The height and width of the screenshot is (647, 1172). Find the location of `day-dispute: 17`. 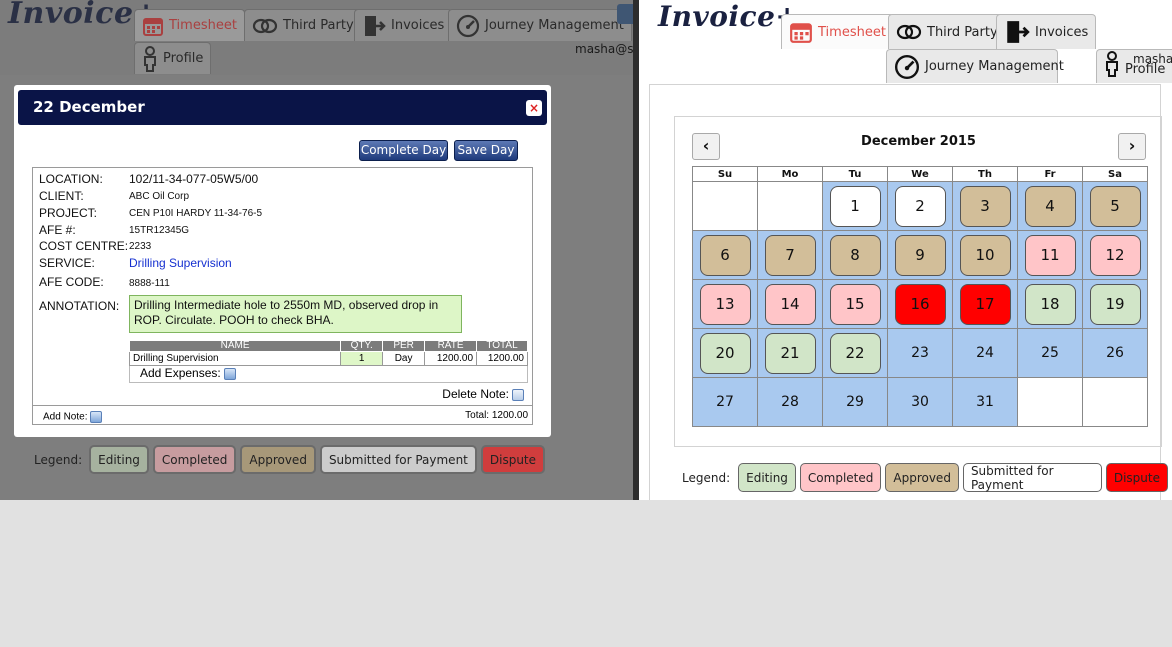

day-dispute: 17 is located at coordinates (985, 304).